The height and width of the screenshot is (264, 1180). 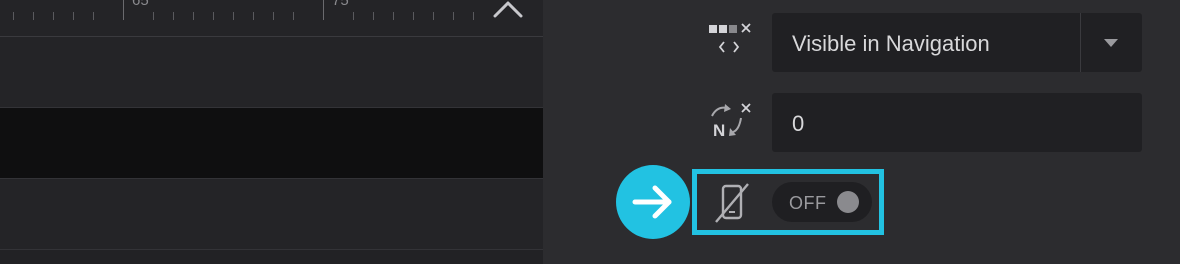 What do you see at coordinates (729, 42) in the screenshot?
I see `visibility-icon` at bounding box center [729, 42].